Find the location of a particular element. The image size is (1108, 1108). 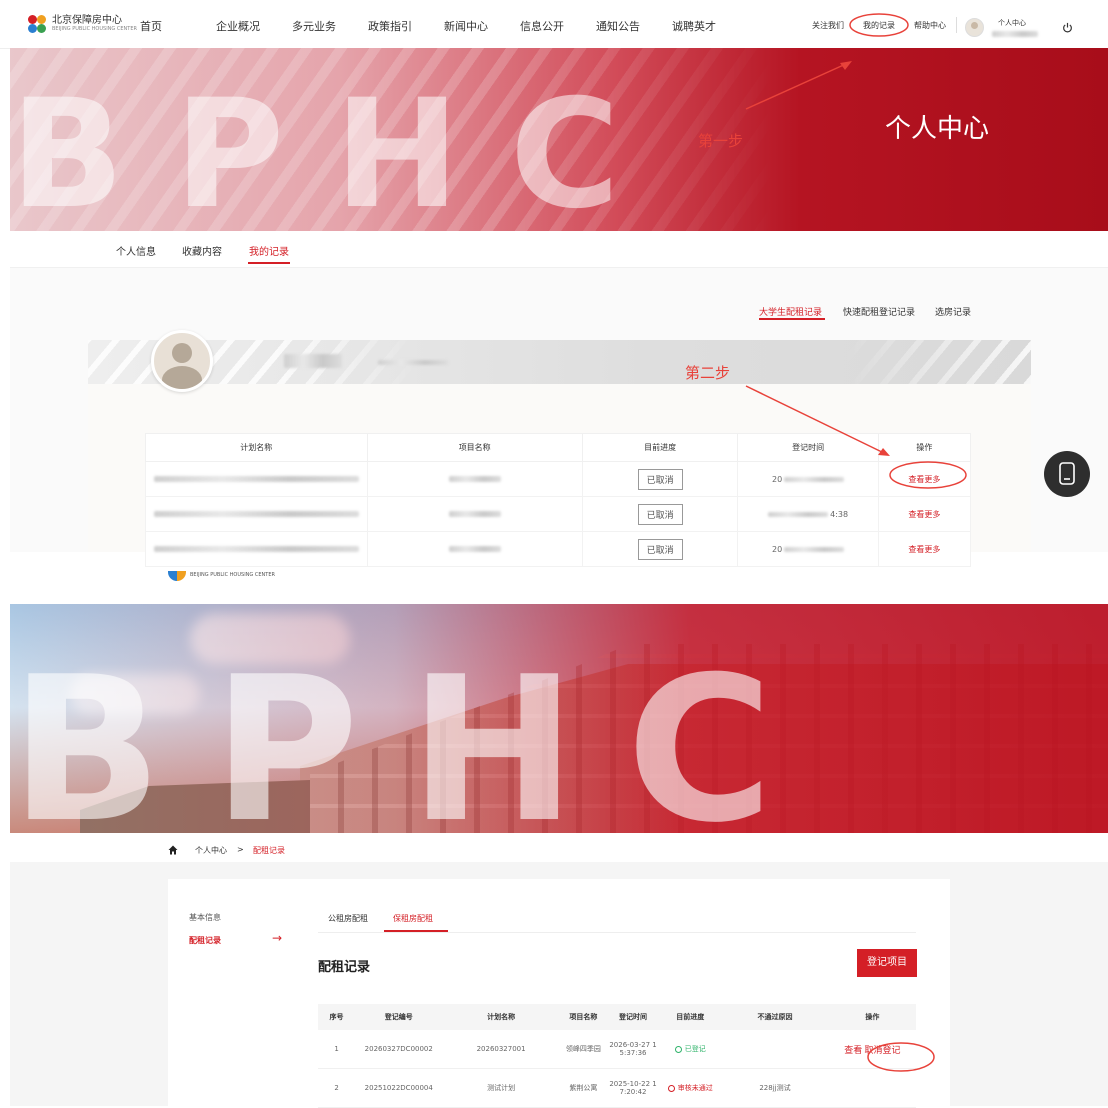

site-logo: BEIJING PUBLIC HOUSING CENTER is located at coordinates (221, 575).